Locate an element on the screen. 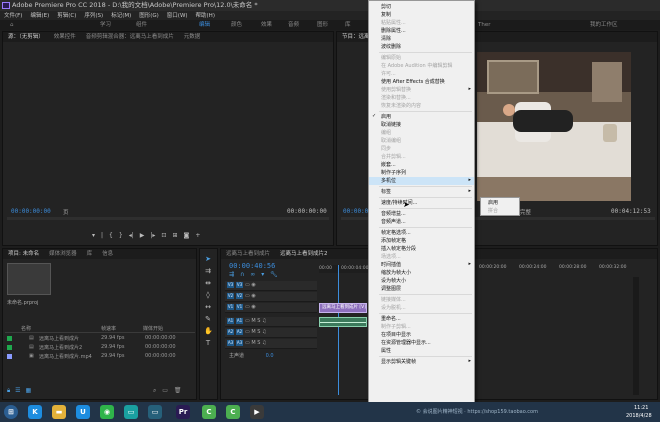  monitor-icon: ▭ is located at coordinates (155, 412).